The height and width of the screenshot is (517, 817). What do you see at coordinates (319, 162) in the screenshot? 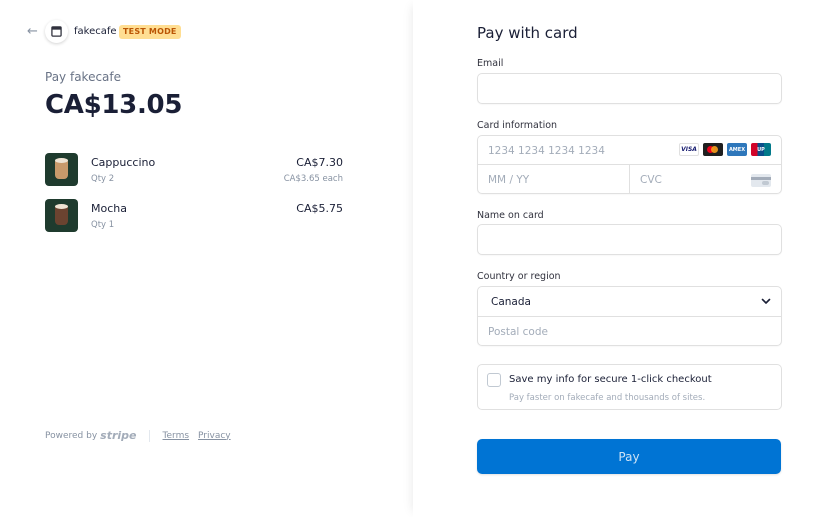
I see `item-price: CA$7.30` at bounding box center [319, 162].